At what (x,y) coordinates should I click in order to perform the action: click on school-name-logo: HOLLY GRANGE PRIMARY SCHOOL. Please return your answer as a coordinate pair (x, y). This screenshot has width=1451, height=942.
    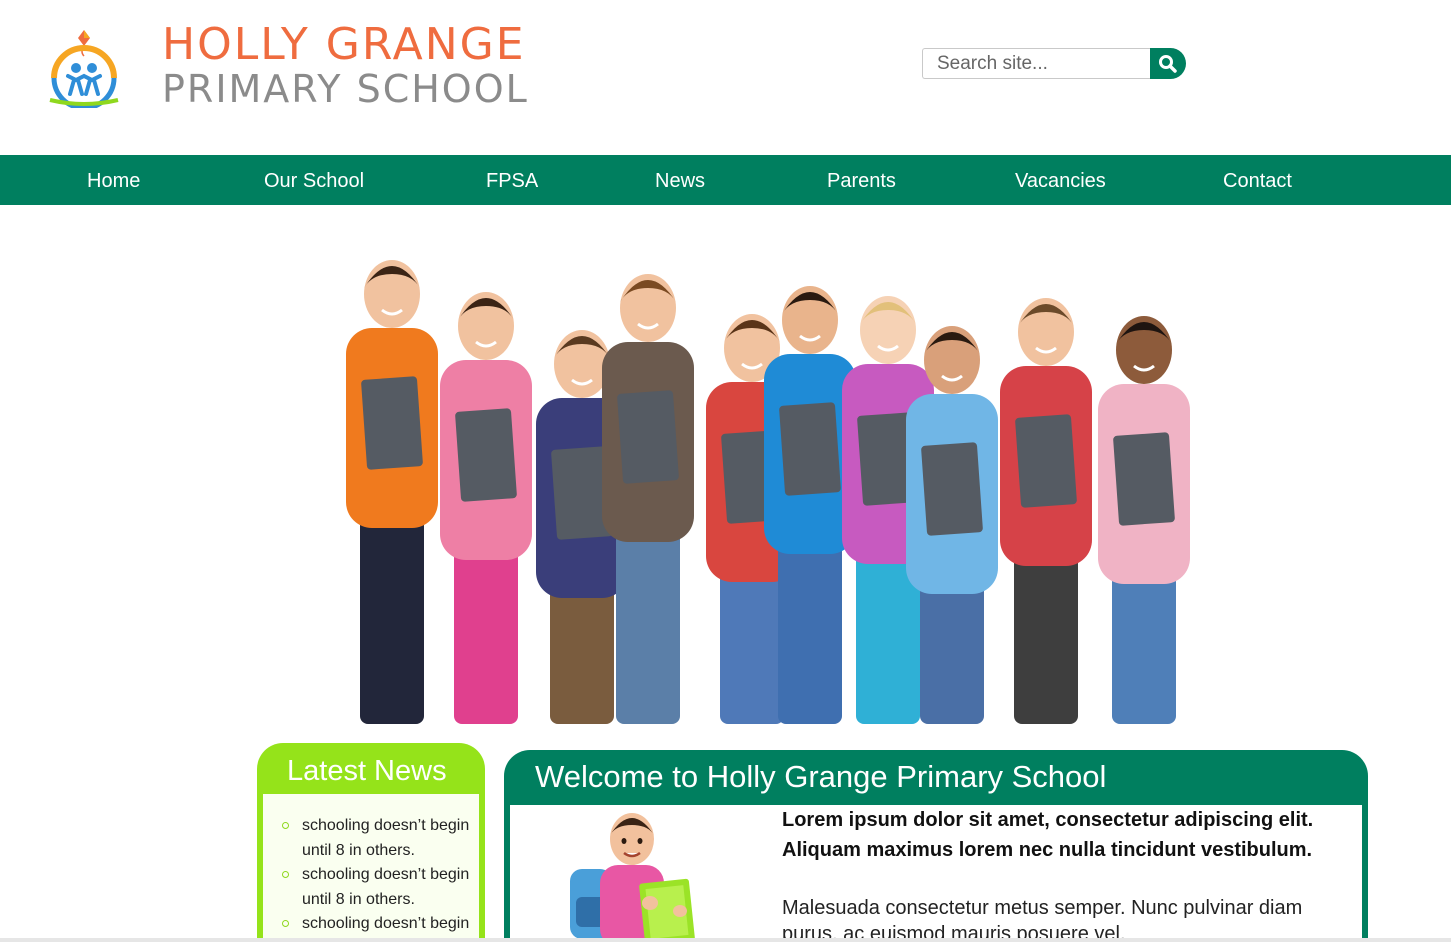
    Looking at the image, I should click on (345, 65).